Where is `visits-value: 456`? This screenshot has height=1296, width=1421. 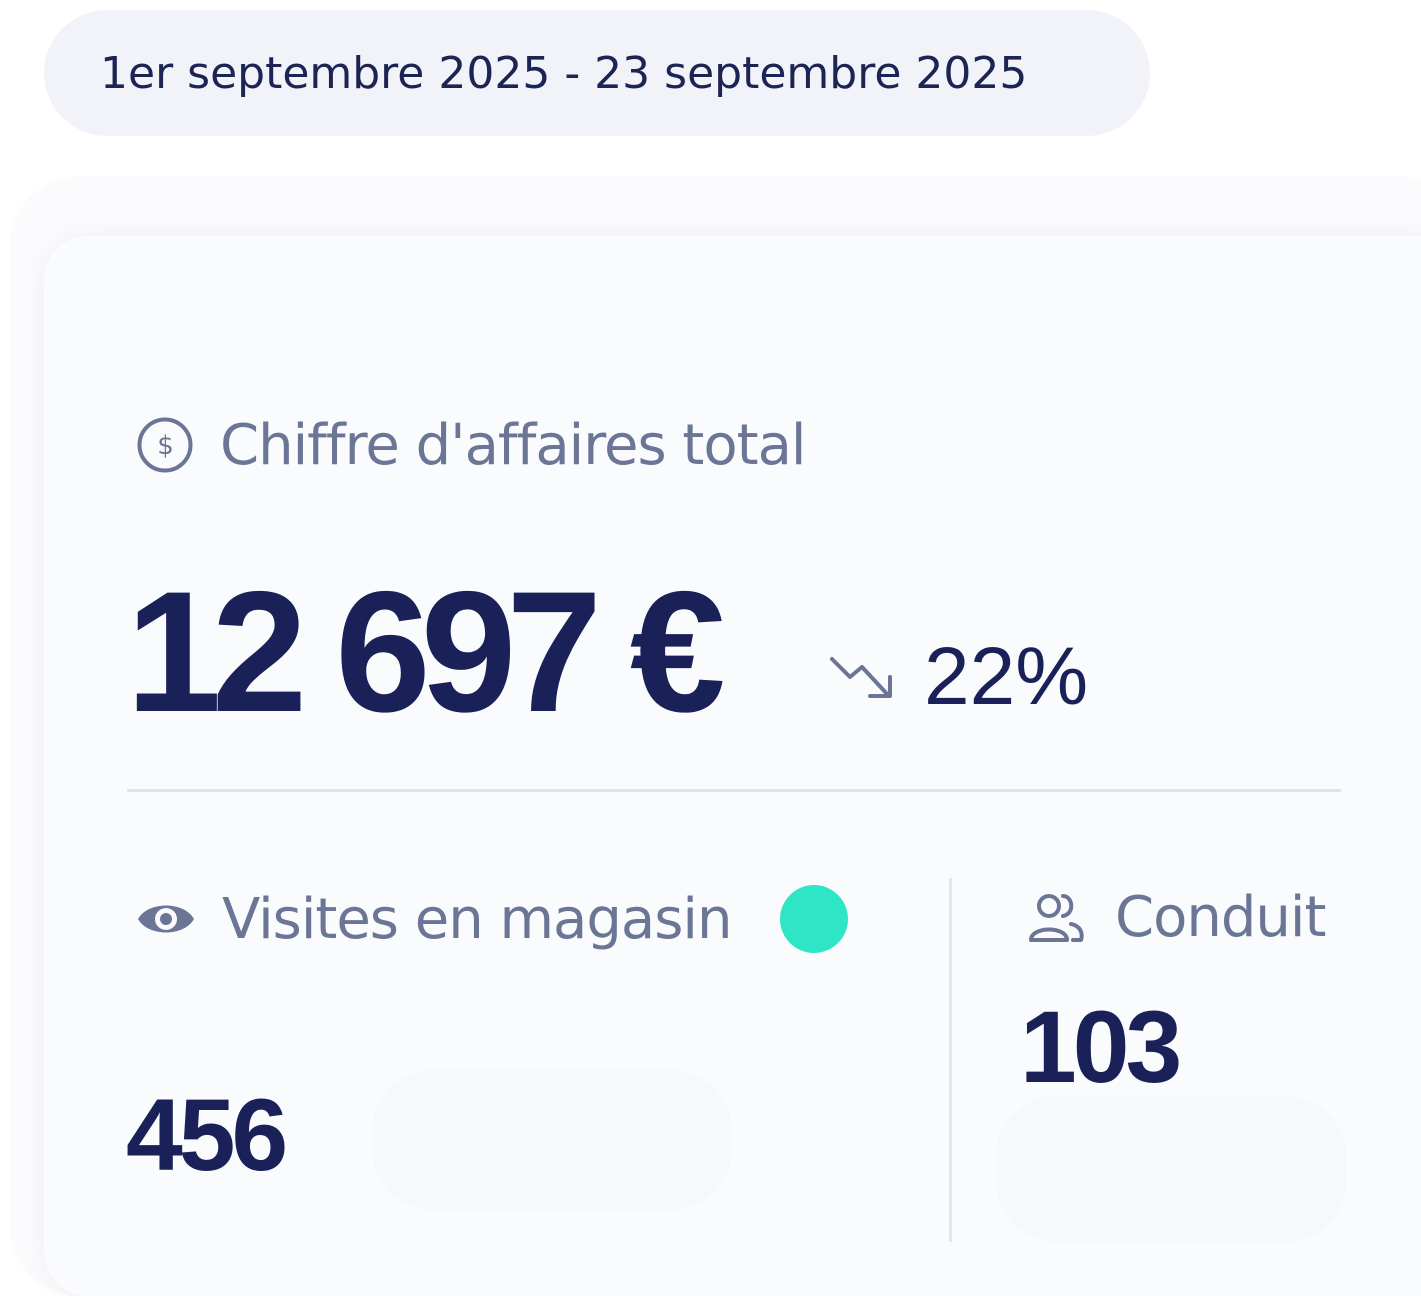 visits-value: 456 is located at coordinates (207, 1135).